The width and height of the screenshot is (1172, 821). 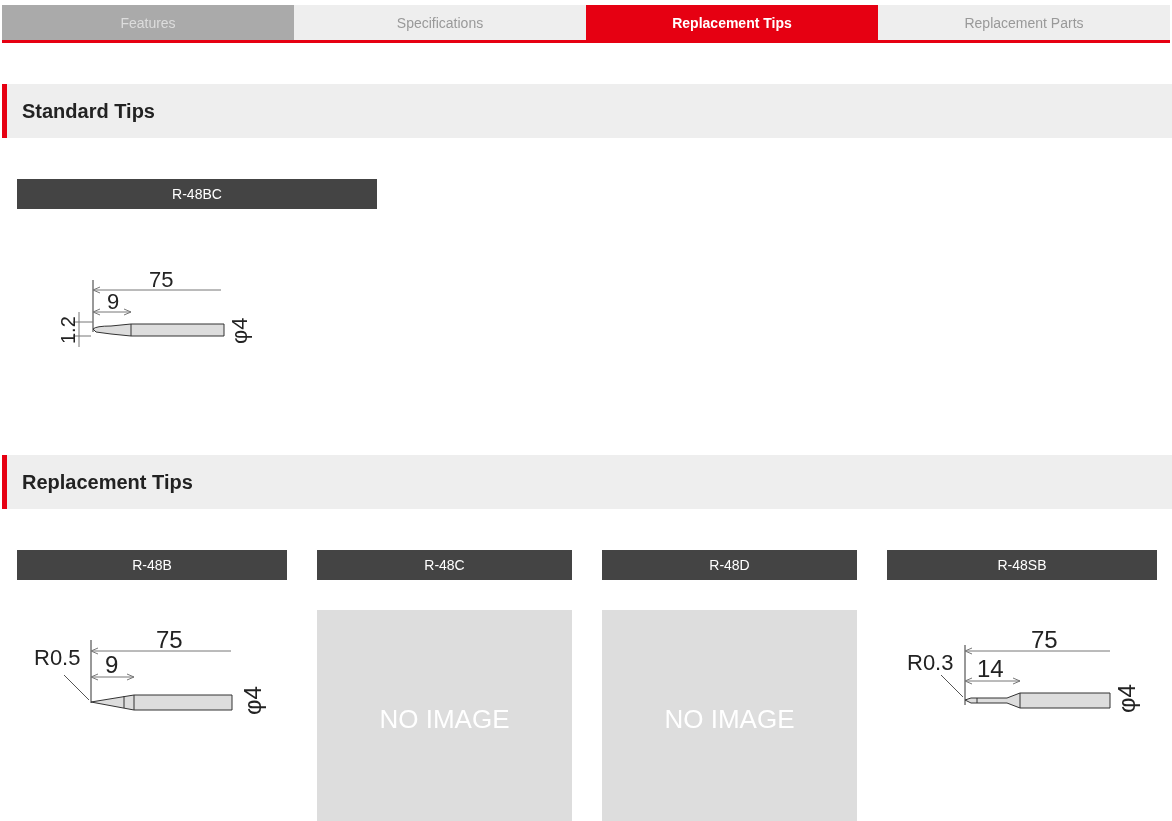 What do you see at coordinates (587, 482) in the screenshot?
I see `section-heading: Replacement Tips` at bounding box center [587, 482].